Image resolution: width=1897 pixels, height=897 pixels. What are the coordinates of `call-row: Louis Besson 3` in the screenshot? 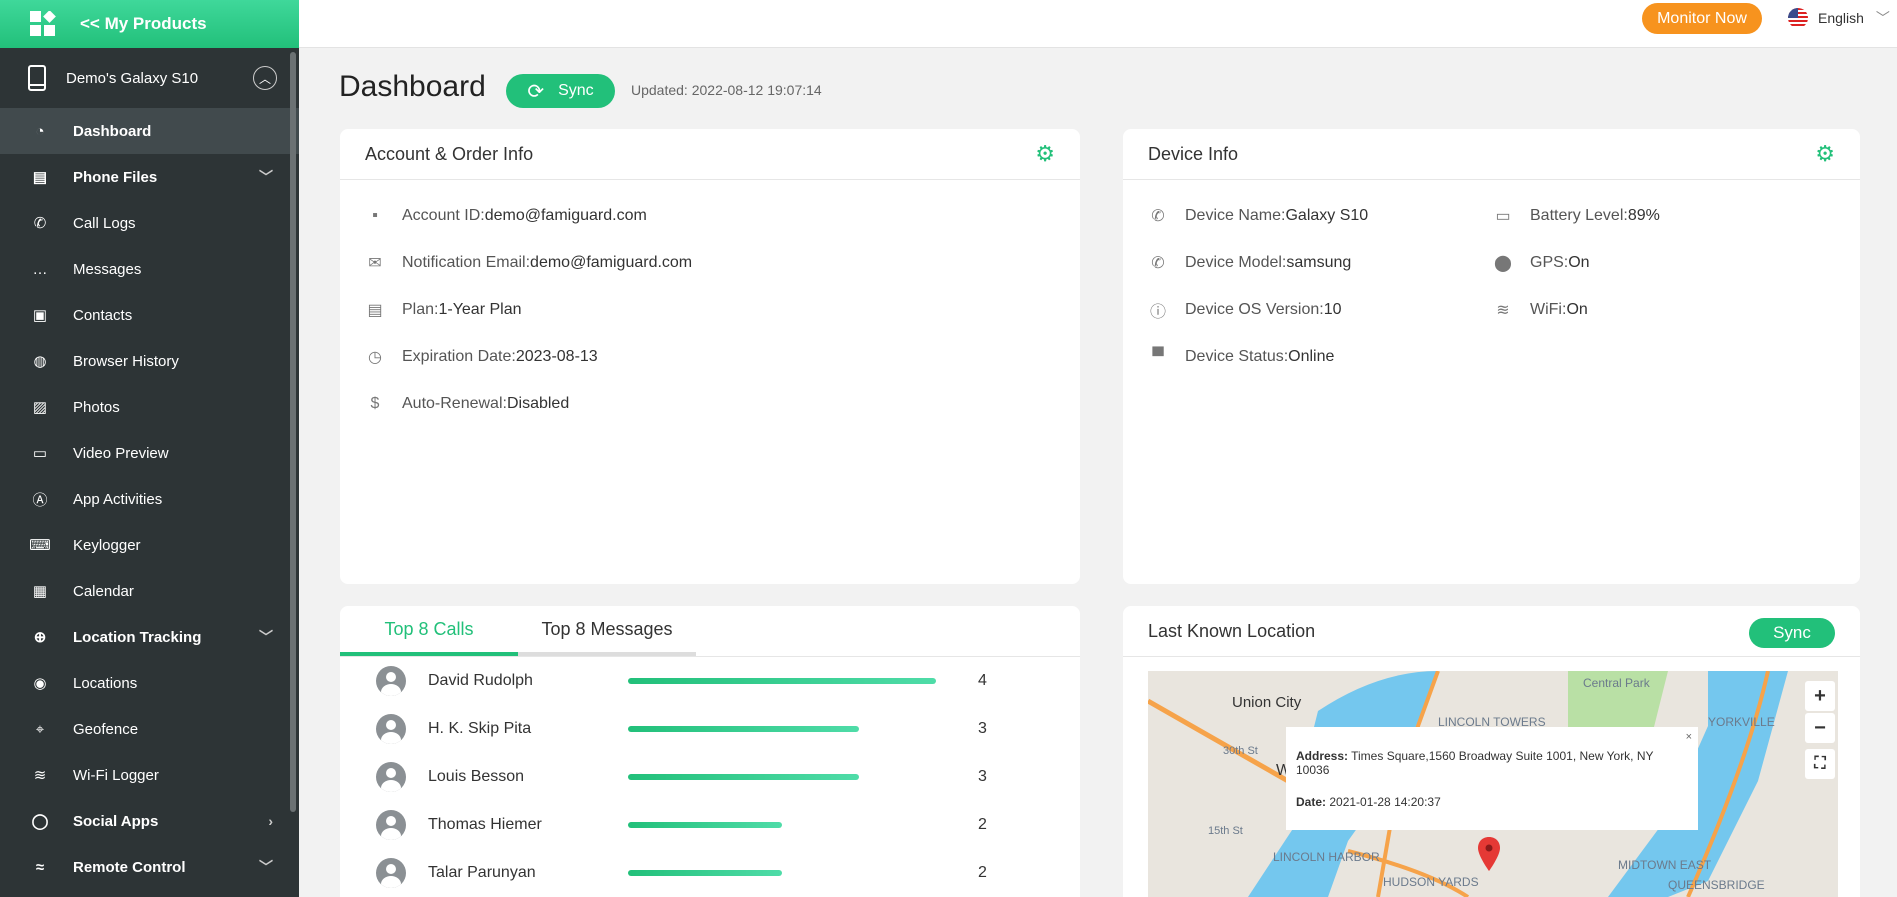 It's located at (710, 777).